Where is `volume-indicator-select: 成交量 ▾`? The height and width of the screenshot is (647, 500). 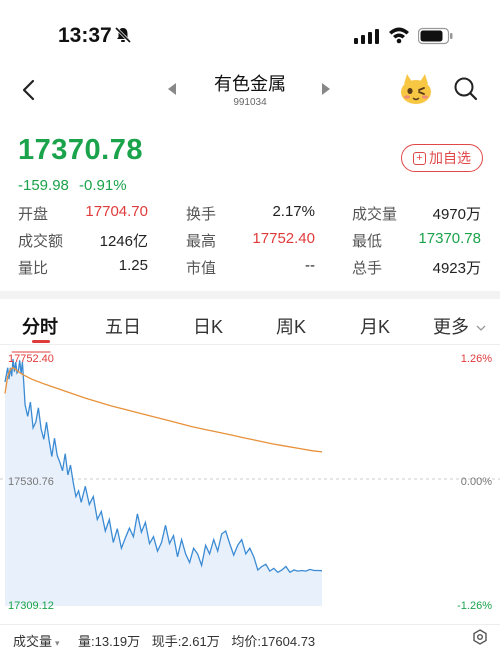
volume-indicator-select: 成交量 ▾ is located at coordinates (36, 639).